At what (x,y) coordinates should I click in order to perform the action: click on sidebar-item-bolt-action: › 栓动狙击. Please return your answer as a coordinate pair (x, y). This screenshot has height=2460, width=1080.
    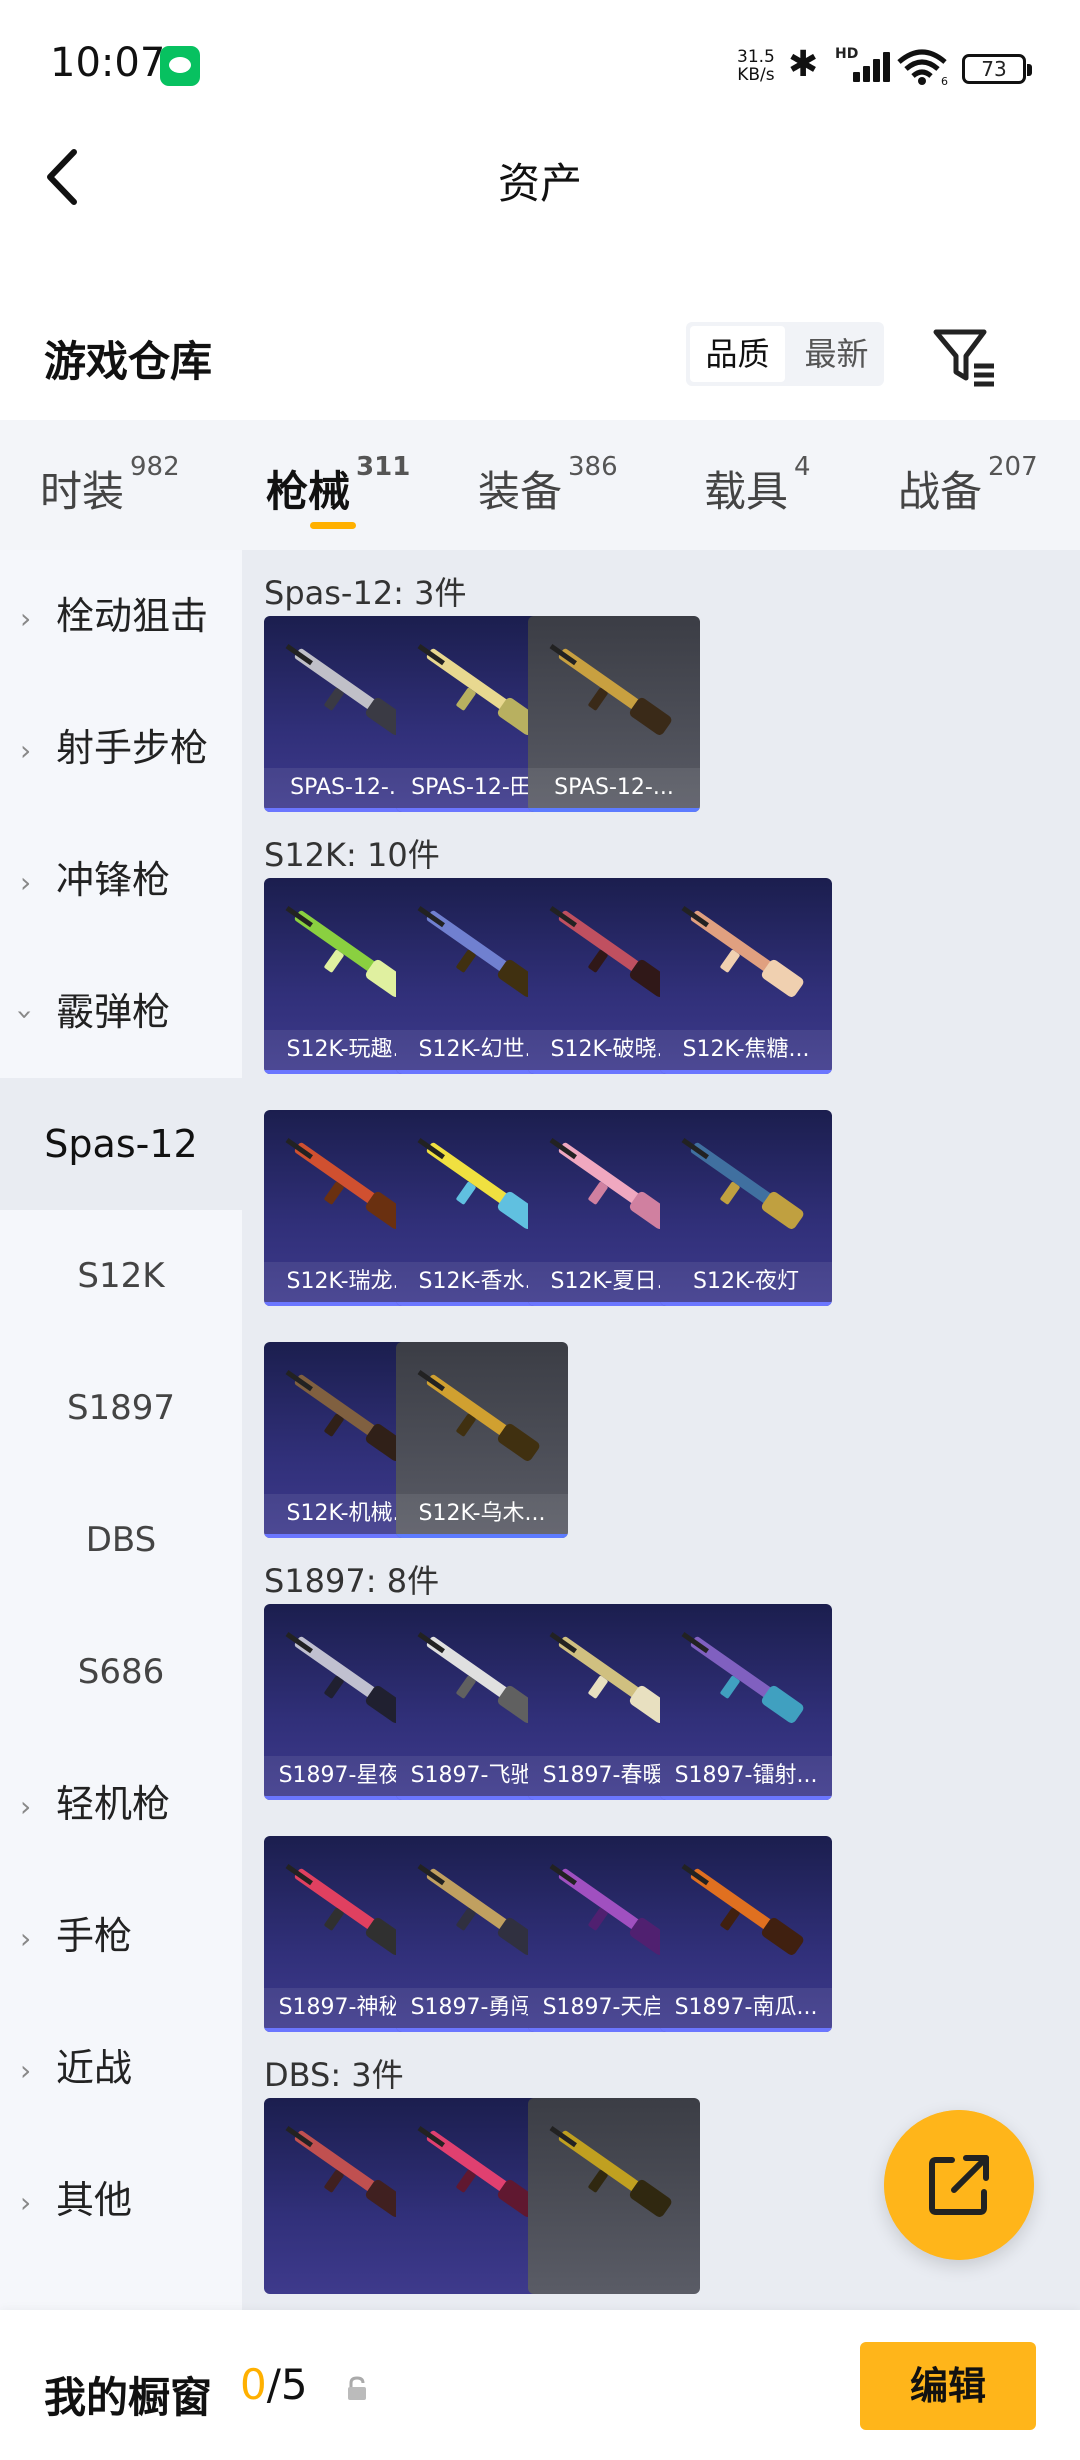
    Looking at the image, I should click on (121, 616).